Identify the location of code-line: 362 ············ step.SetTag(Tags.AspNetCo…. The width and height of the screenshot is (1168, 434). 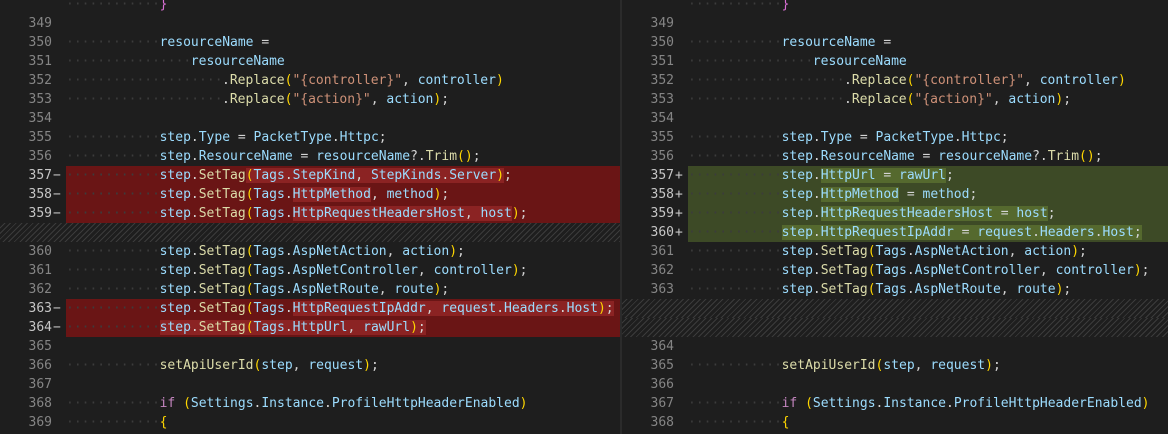
(895, 270).